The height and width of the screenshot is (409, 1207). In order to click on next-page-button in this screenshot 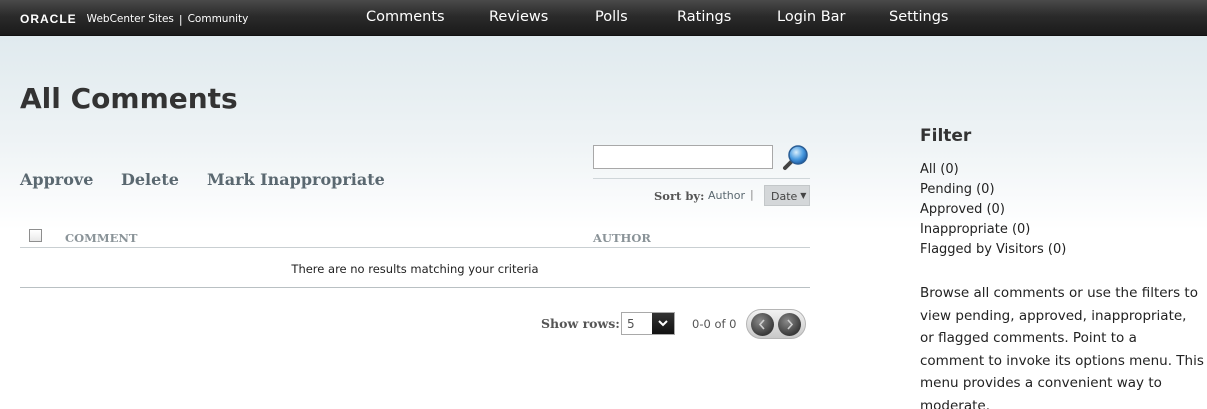, I will do `click(789, 324)`.